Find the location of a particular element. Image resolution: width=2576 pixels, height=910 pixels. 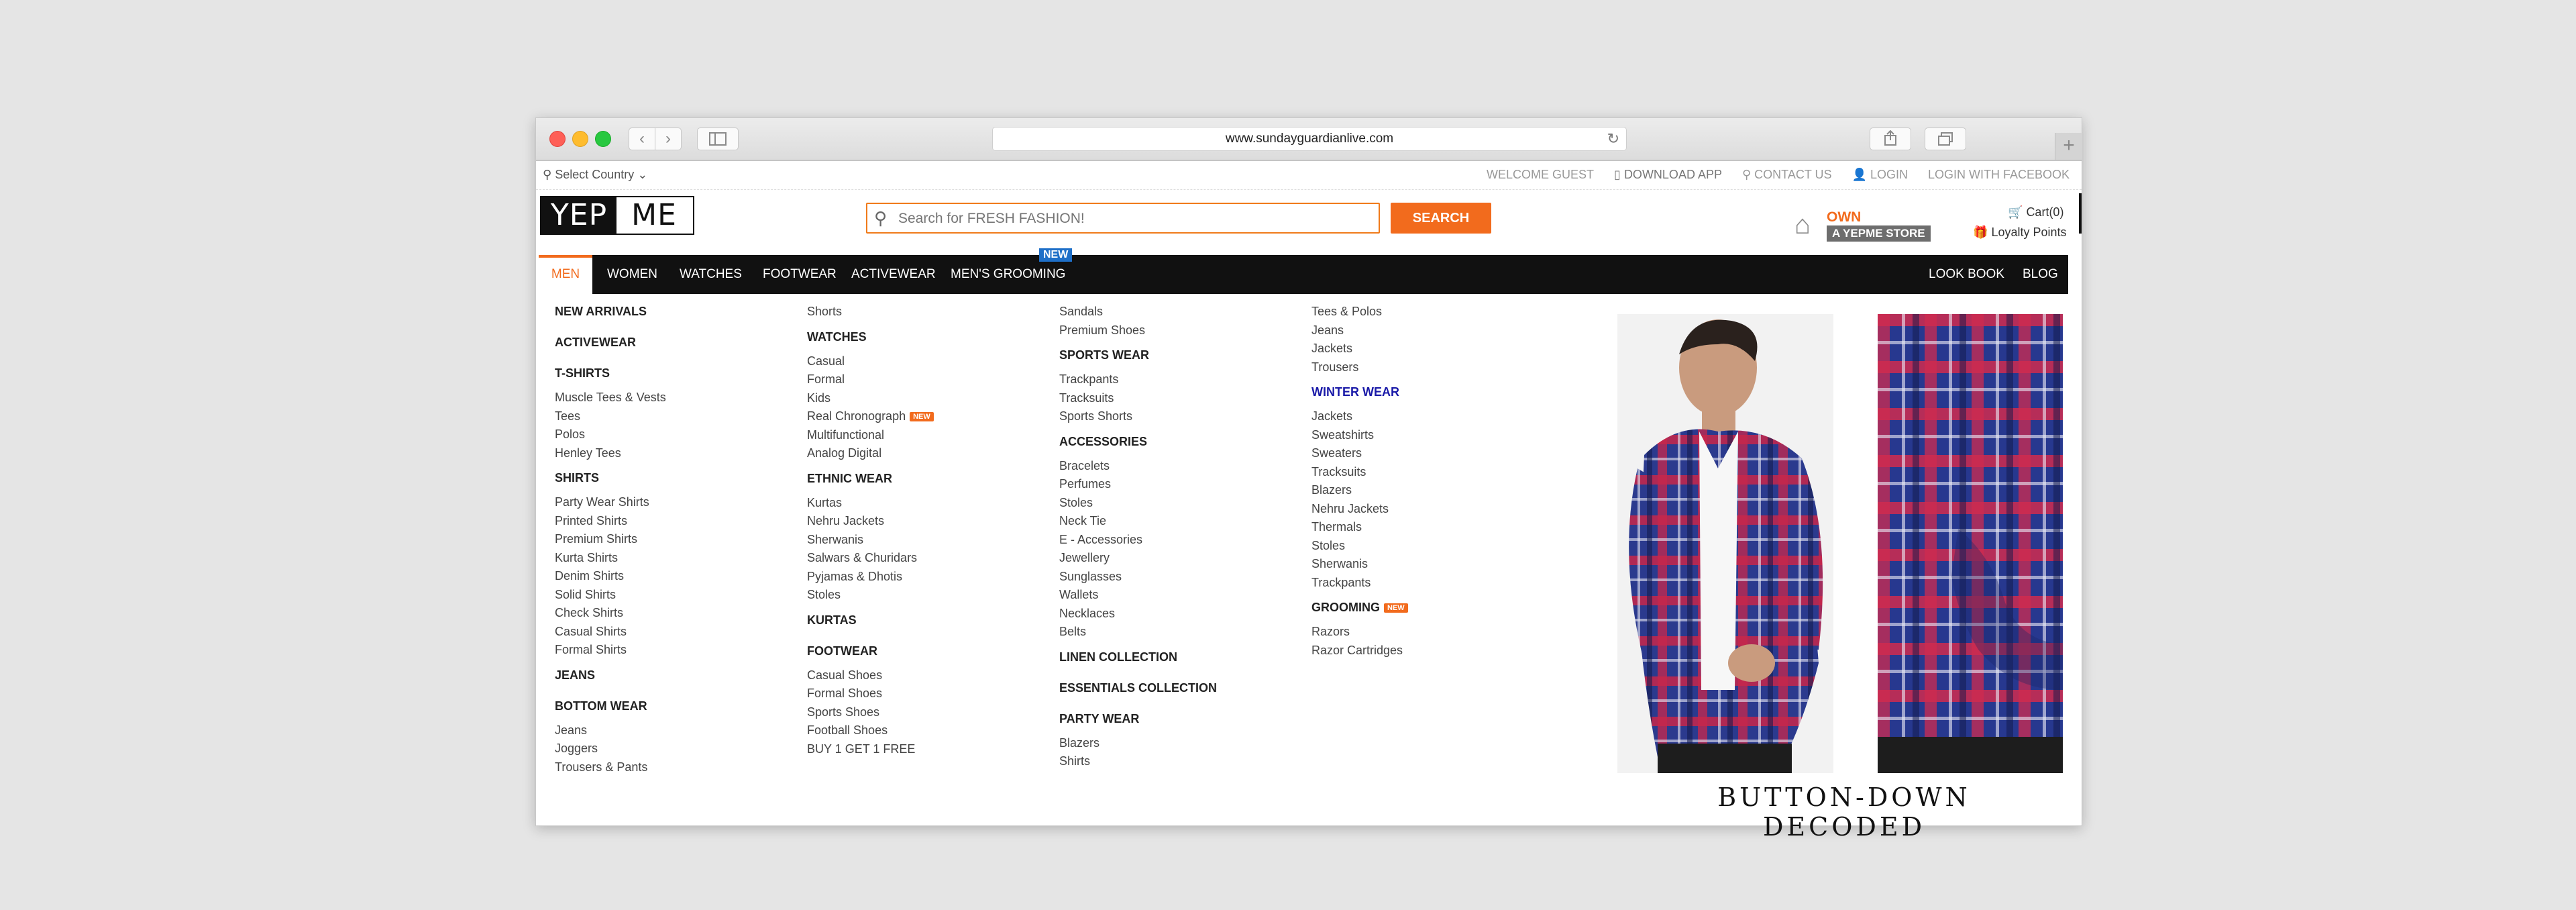

menu-heading-activewear: ACTIVEWEAR is located at coordinates (595, 343).